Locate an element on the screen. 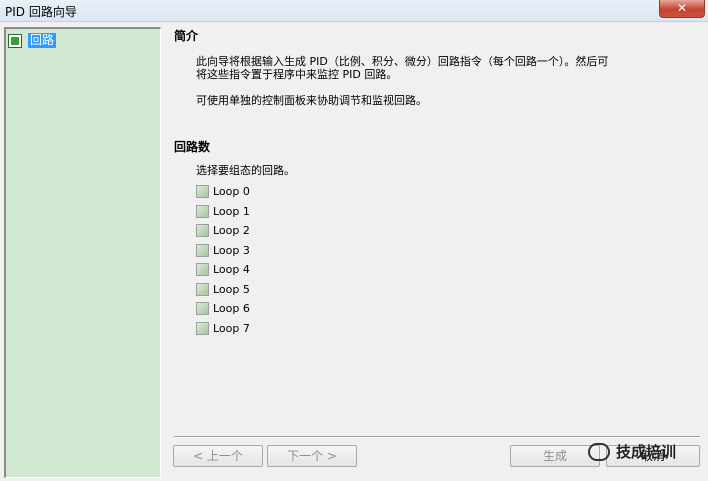 This screenshot has height=481, width=708. tree-node-icon is located at coordinates (15, 41).